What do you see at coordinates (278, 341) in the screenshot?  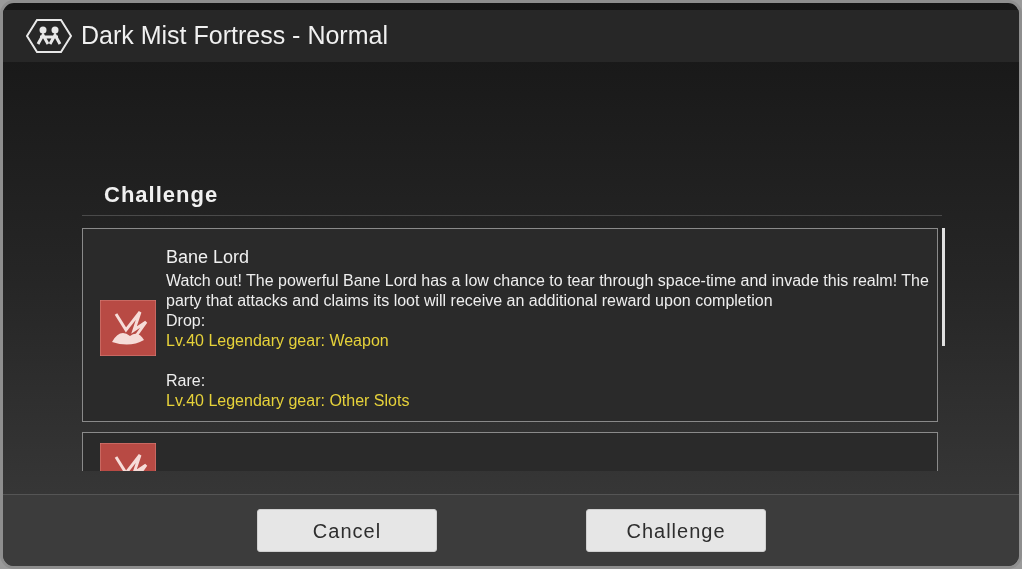 I see `drop-item: Lv.40 Legendary gear: Weapon` at bounding box center [278, 341].